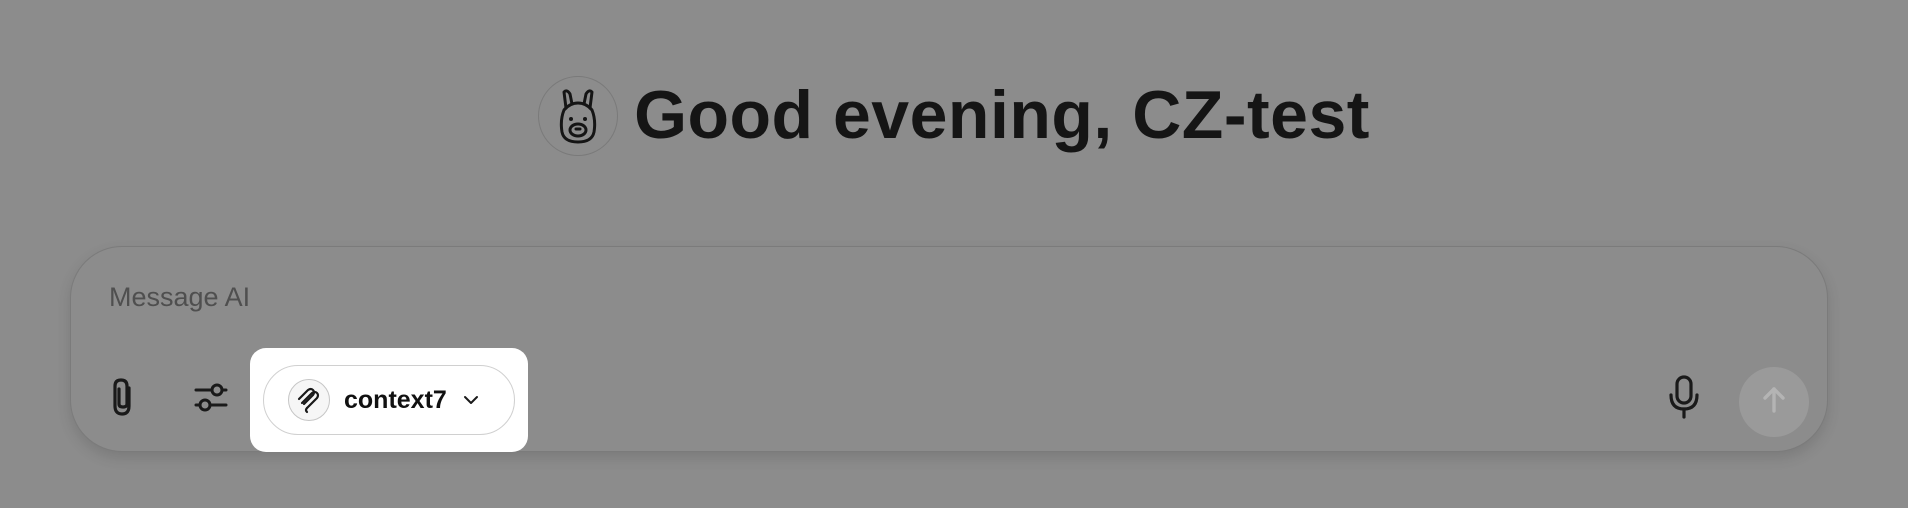 This screenshot has height=508, width=1908. I want to click on llama-icon, so click(578, 116).